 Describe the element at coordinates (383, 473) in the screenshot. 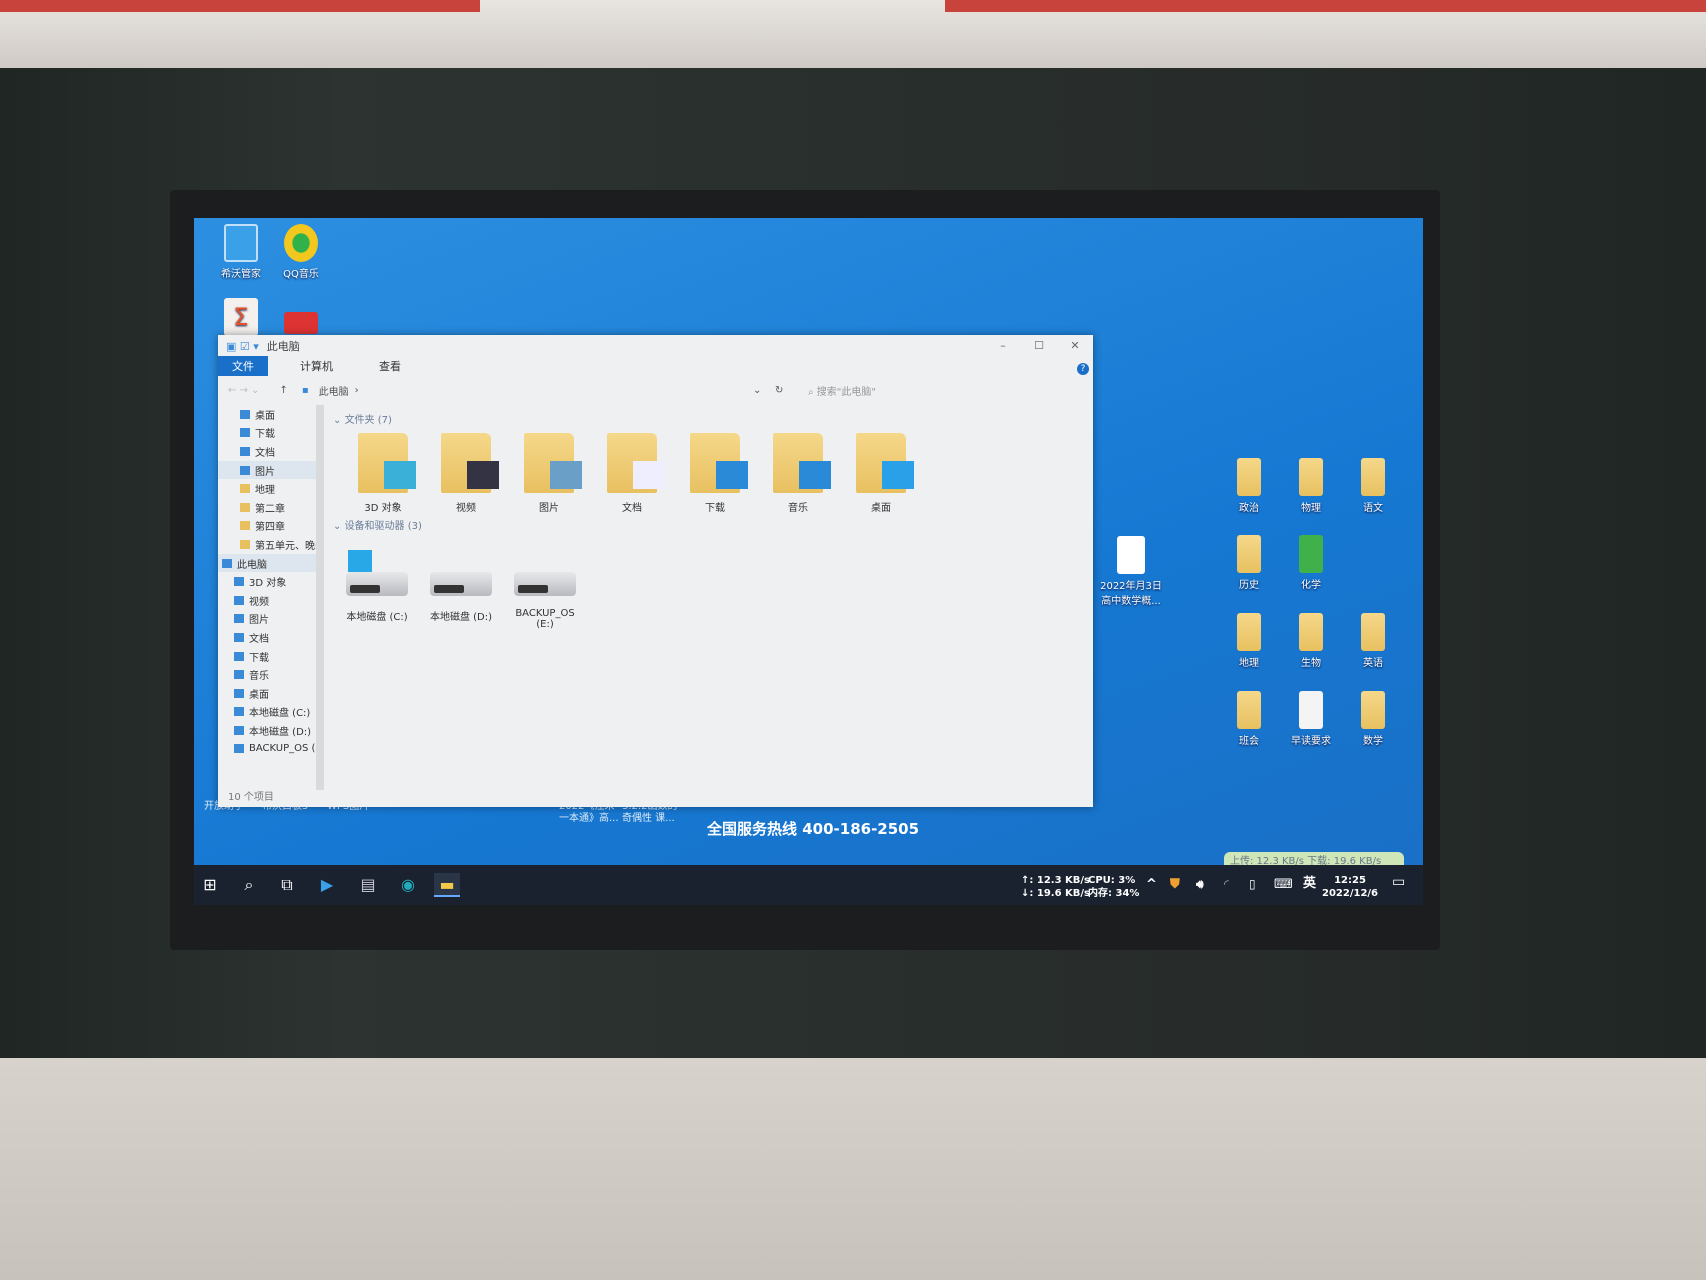

I see `folder-item: 3D 对象` at that location.